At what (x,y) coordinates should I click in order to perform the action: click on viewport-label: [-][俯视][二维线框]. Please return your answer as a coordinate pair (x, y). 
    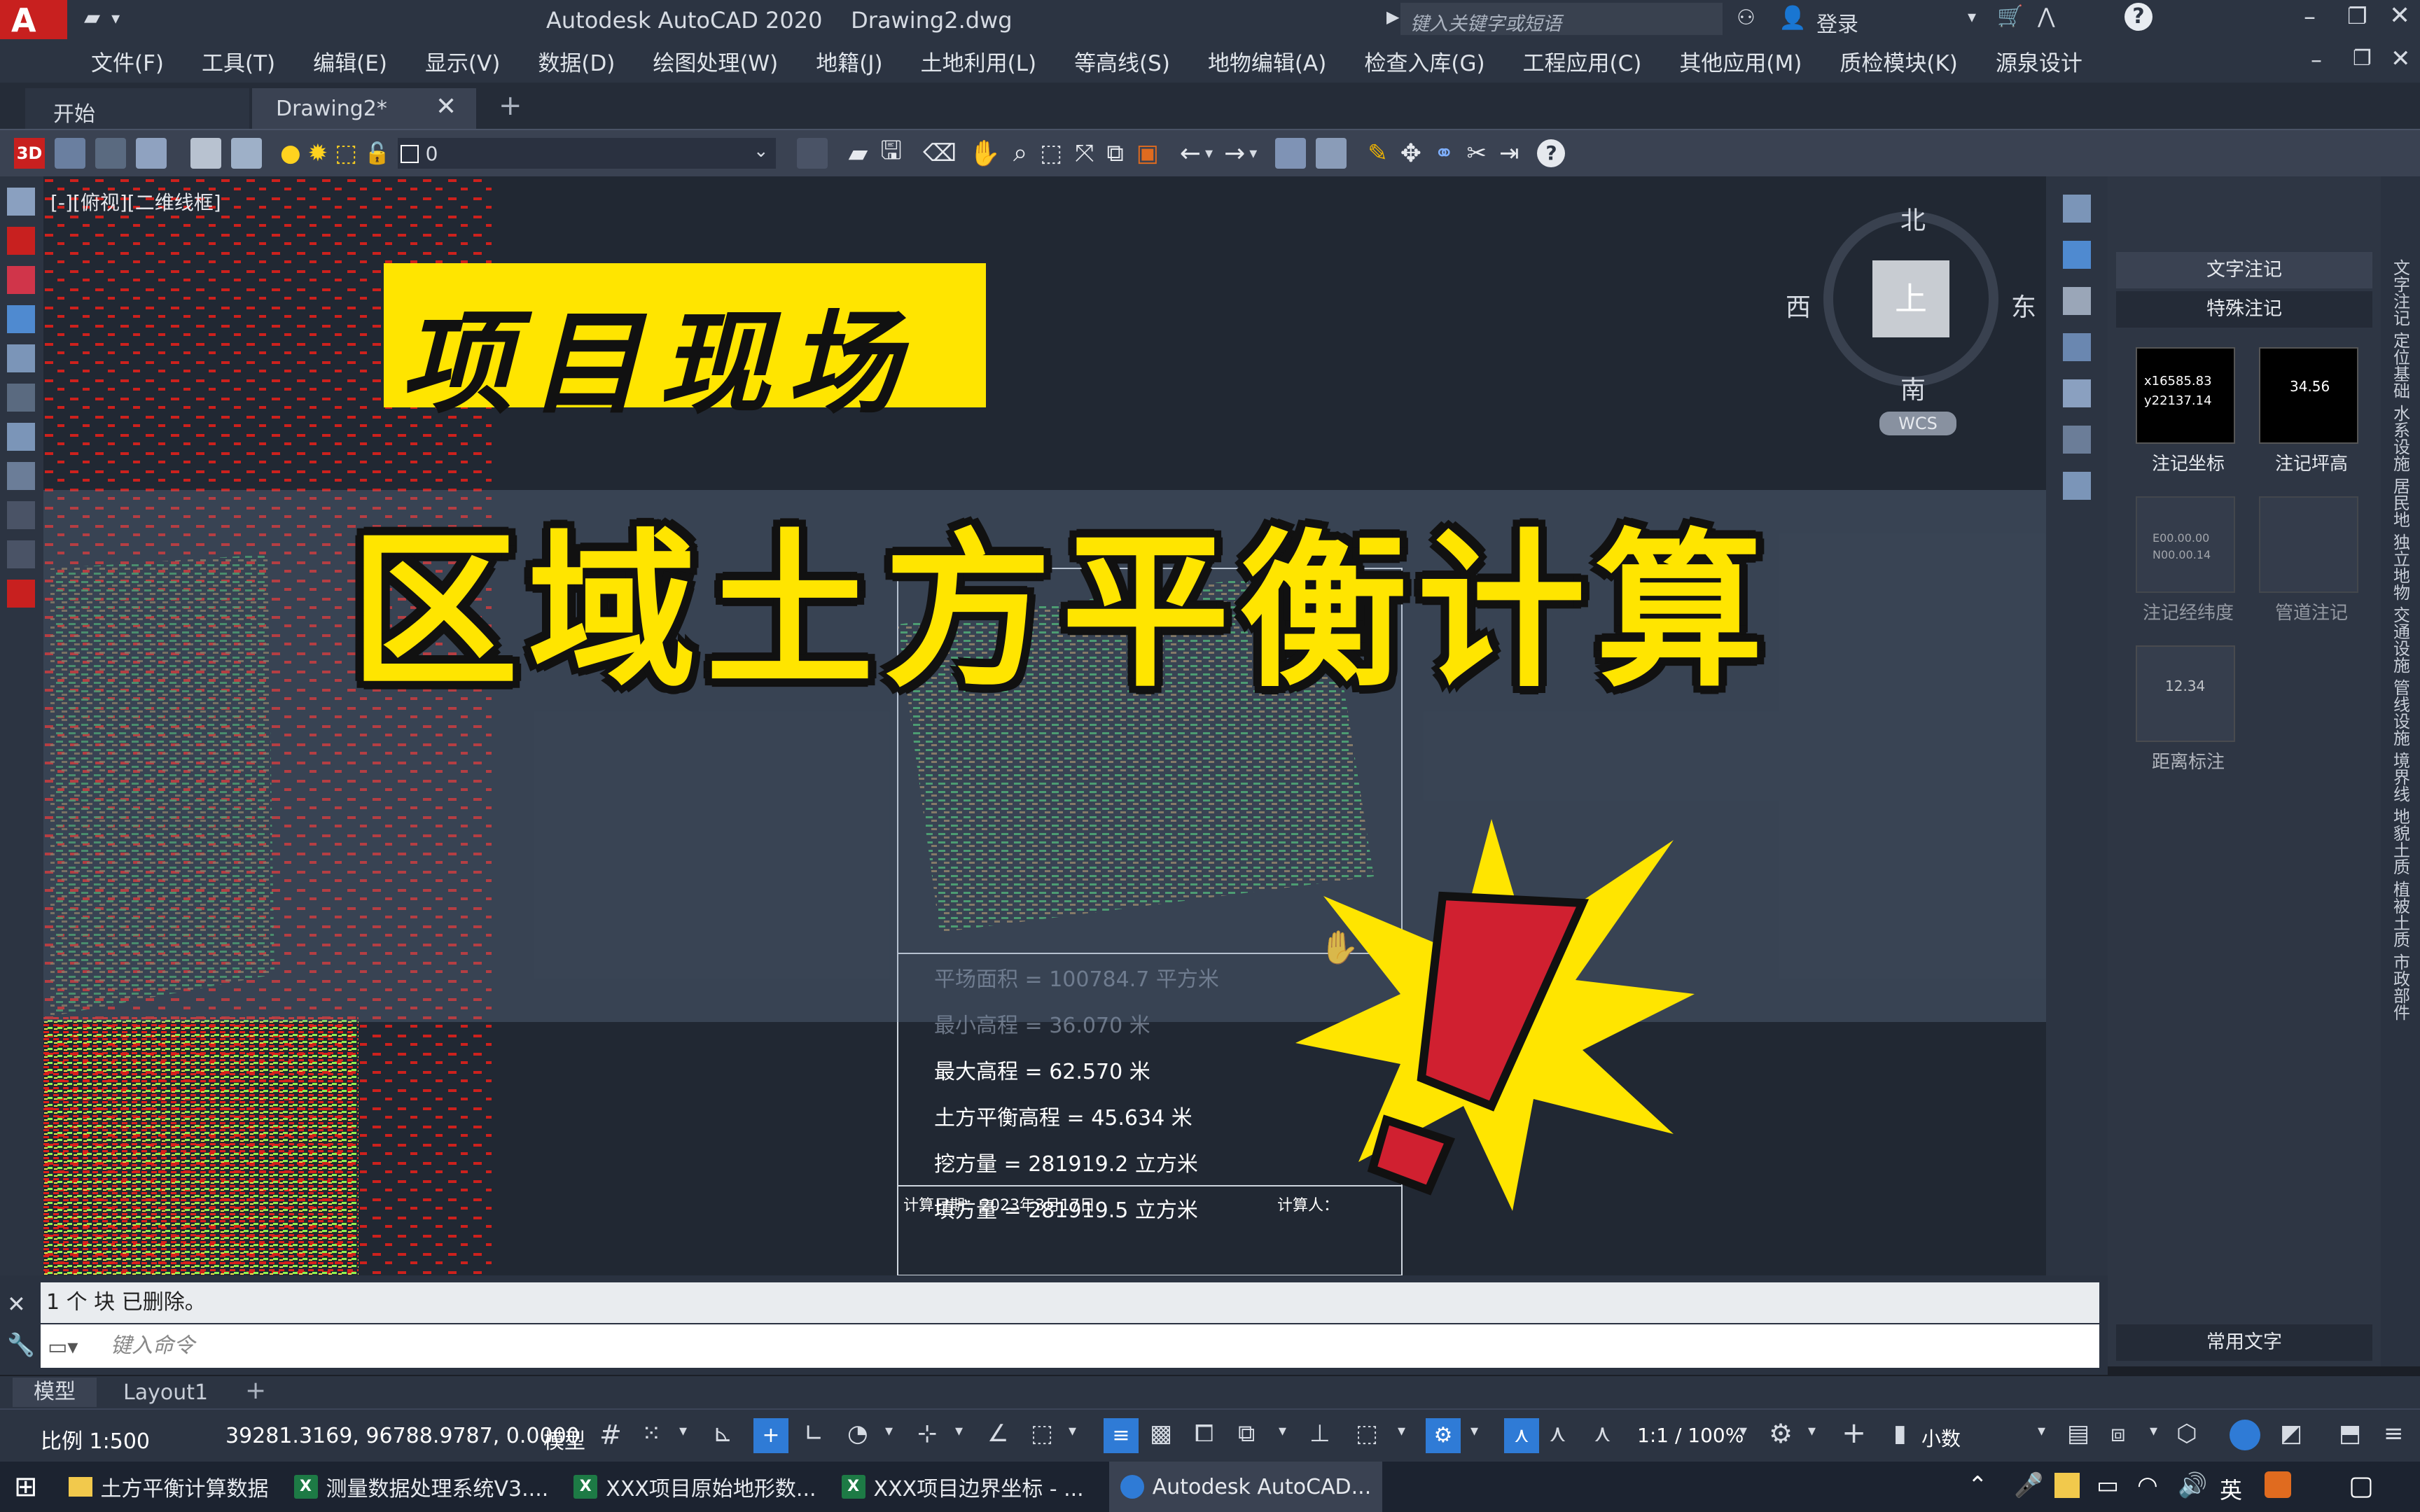
    Looking at the image, I should click on (135, 202).